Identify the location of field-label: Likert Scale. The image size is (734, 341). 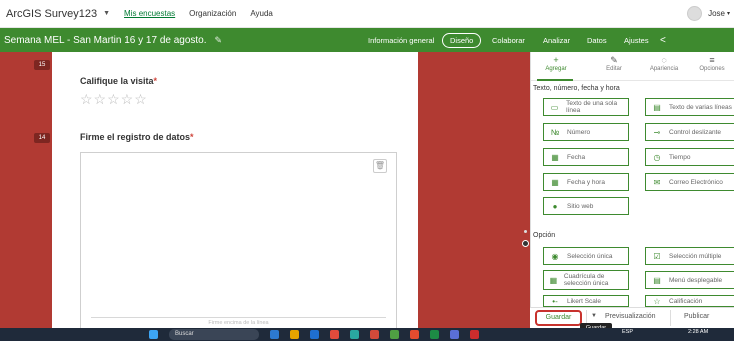
(584, 301).